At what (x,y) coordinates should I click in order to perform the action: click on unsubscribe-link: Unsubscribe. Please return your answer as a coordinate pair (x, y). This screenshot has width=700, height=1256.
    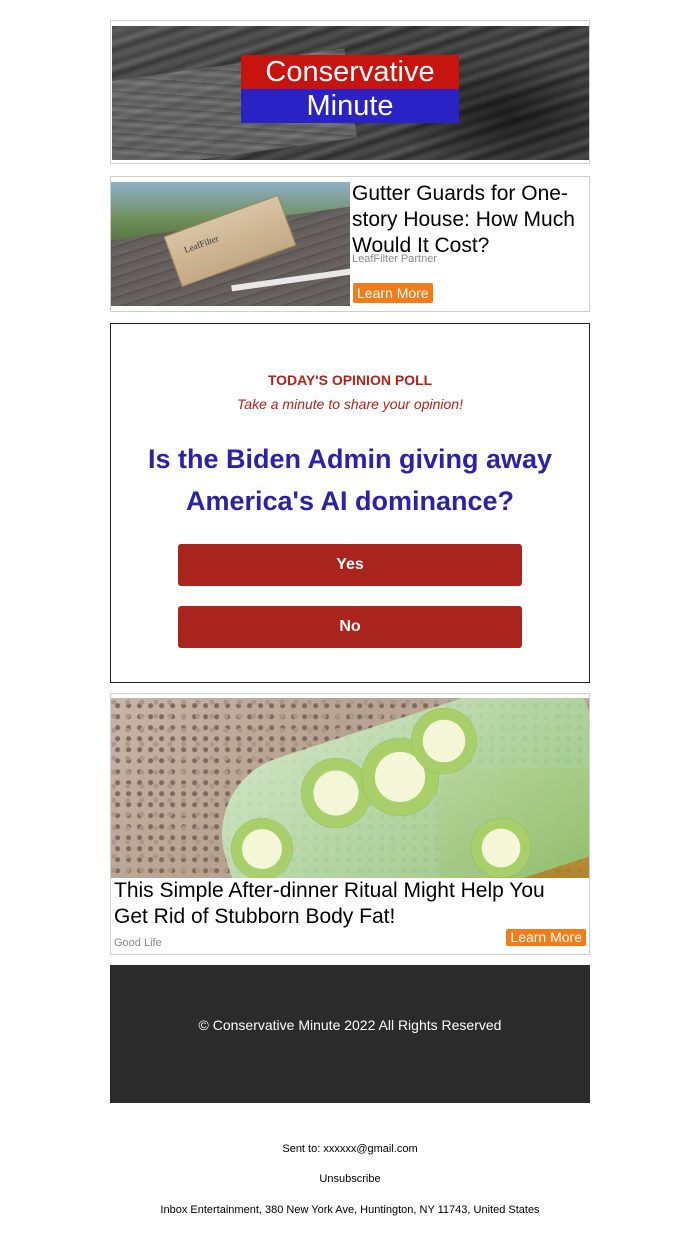
    Looking at the image, I should click on (350, 1179).